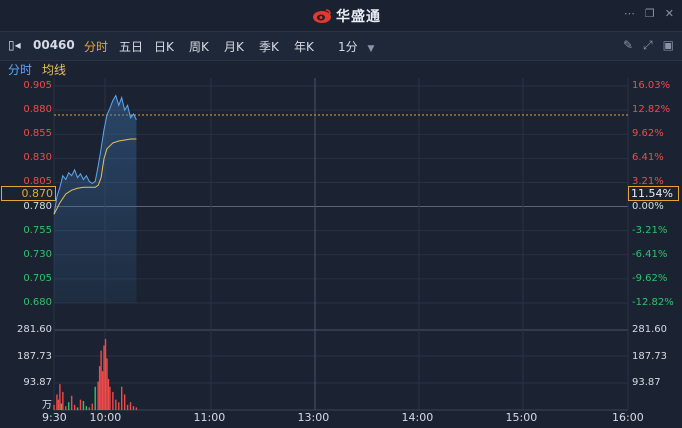  What do you see at coordinates (653, 302) in the screenshot?
I see `pct-axis-label: -12.82%` at bounding box center [653, 302].